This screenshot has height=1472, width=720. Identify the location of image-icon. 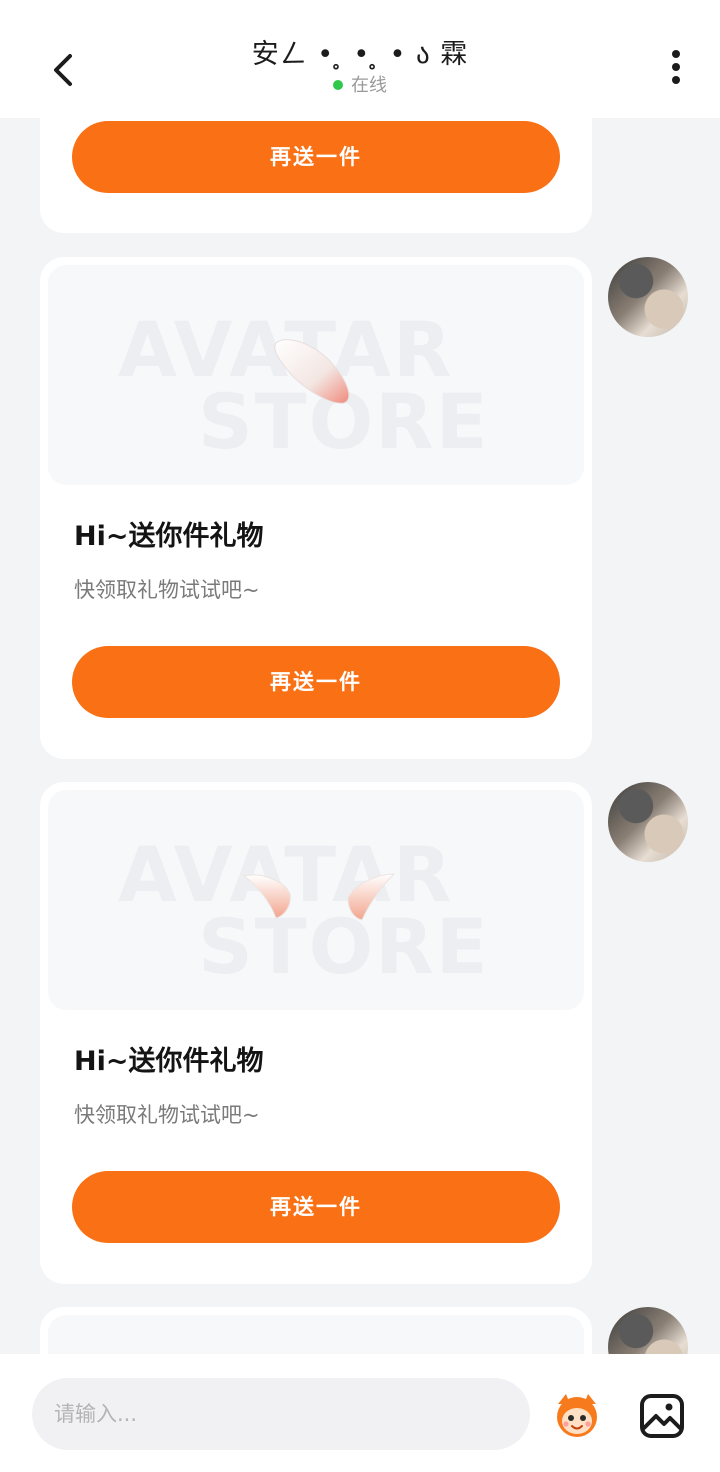
(662, 1416).